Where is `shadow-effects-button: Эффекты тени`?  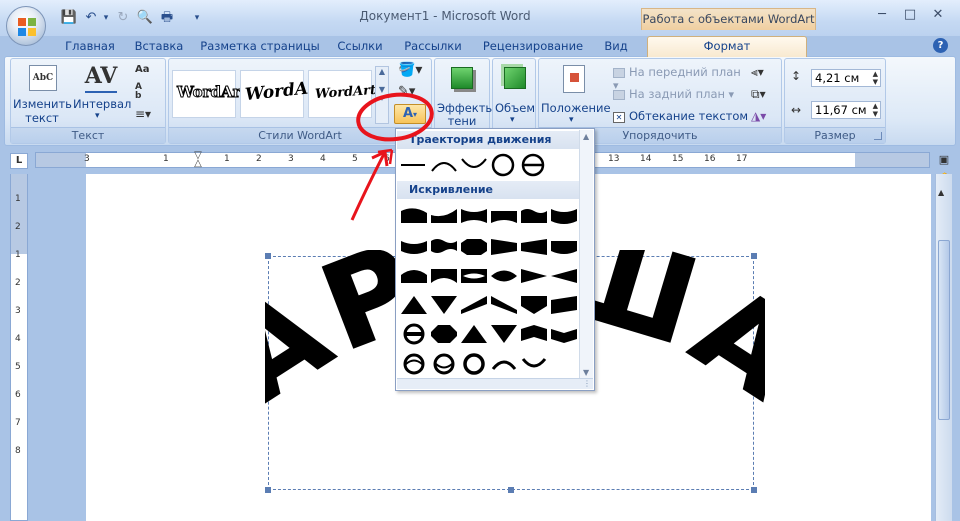
shadow-effects-button: Эффекты тени is located at coordinates (466, 94).